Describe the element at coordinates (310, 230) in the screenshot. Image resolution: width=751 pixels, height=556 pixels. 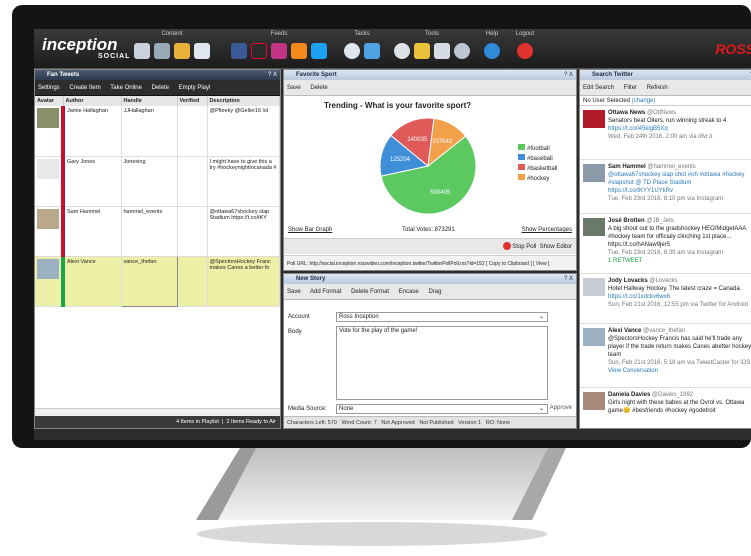
I see `show-bar-graph-link: Show Bar Graph` at that location.